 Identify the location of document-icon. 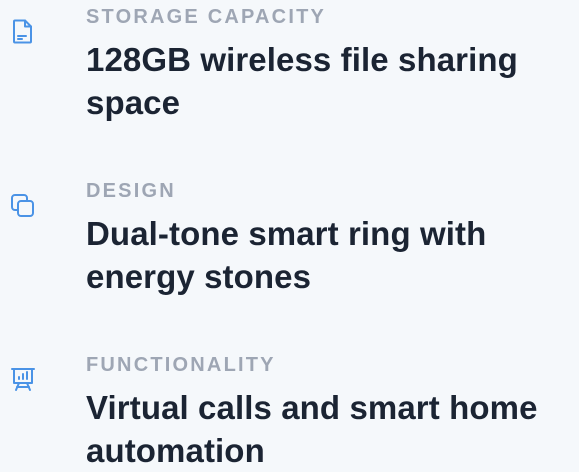
(23, 31).